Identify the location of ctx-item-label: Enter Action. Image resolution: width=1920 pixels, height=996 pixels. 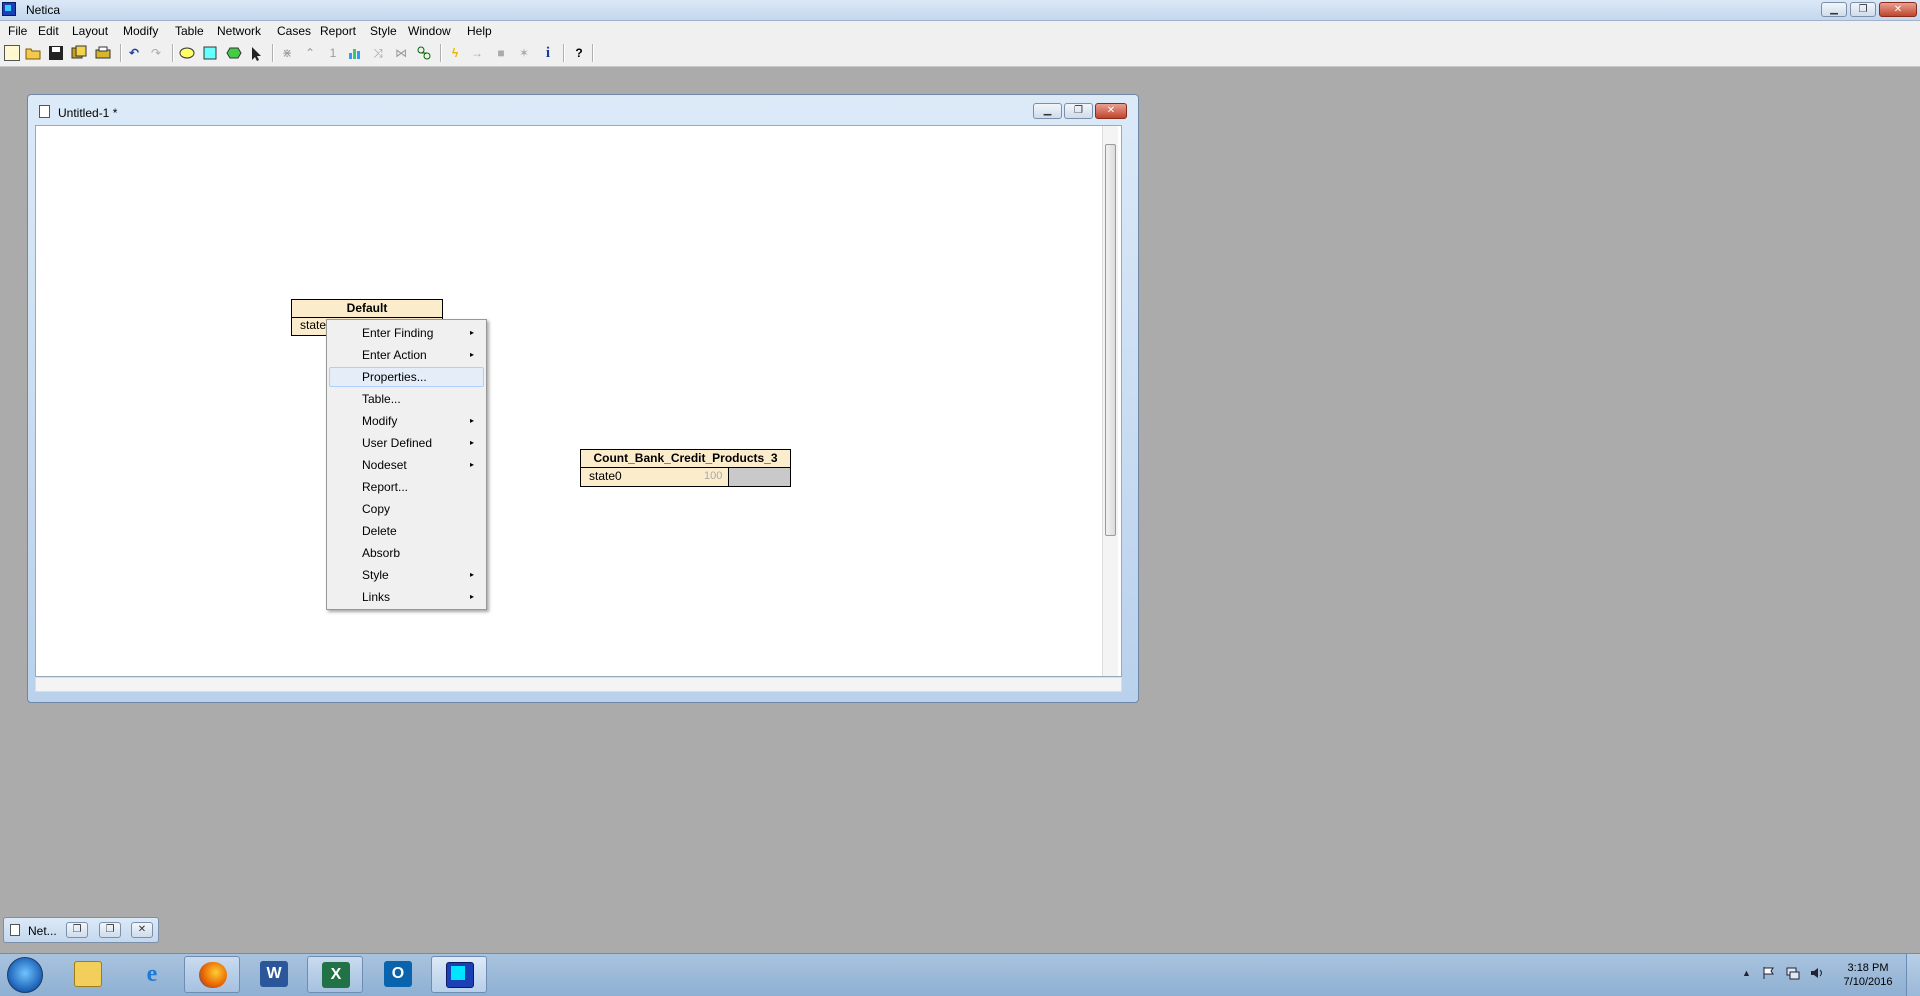
(394, 355).